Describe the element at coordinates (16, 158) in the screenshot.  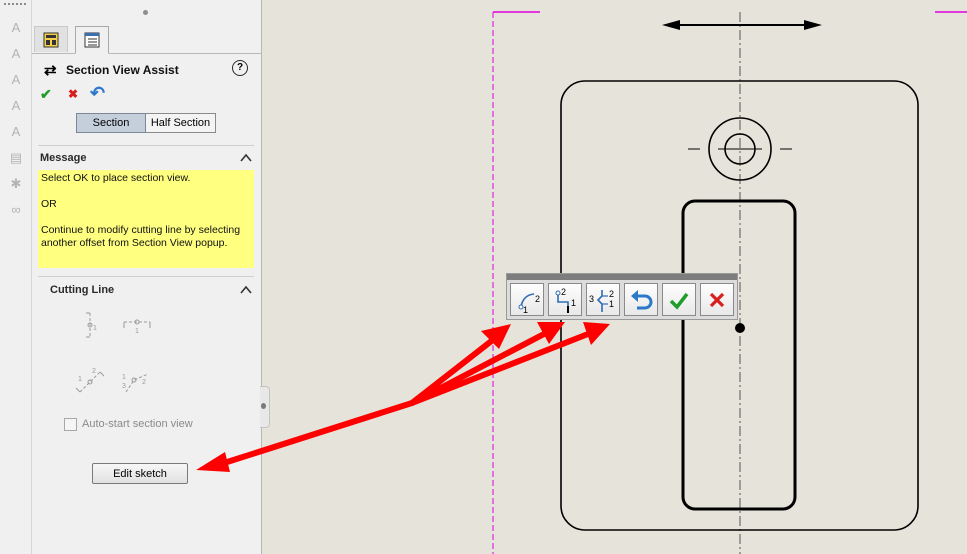
I see `printer-icon: ▤` at that location.